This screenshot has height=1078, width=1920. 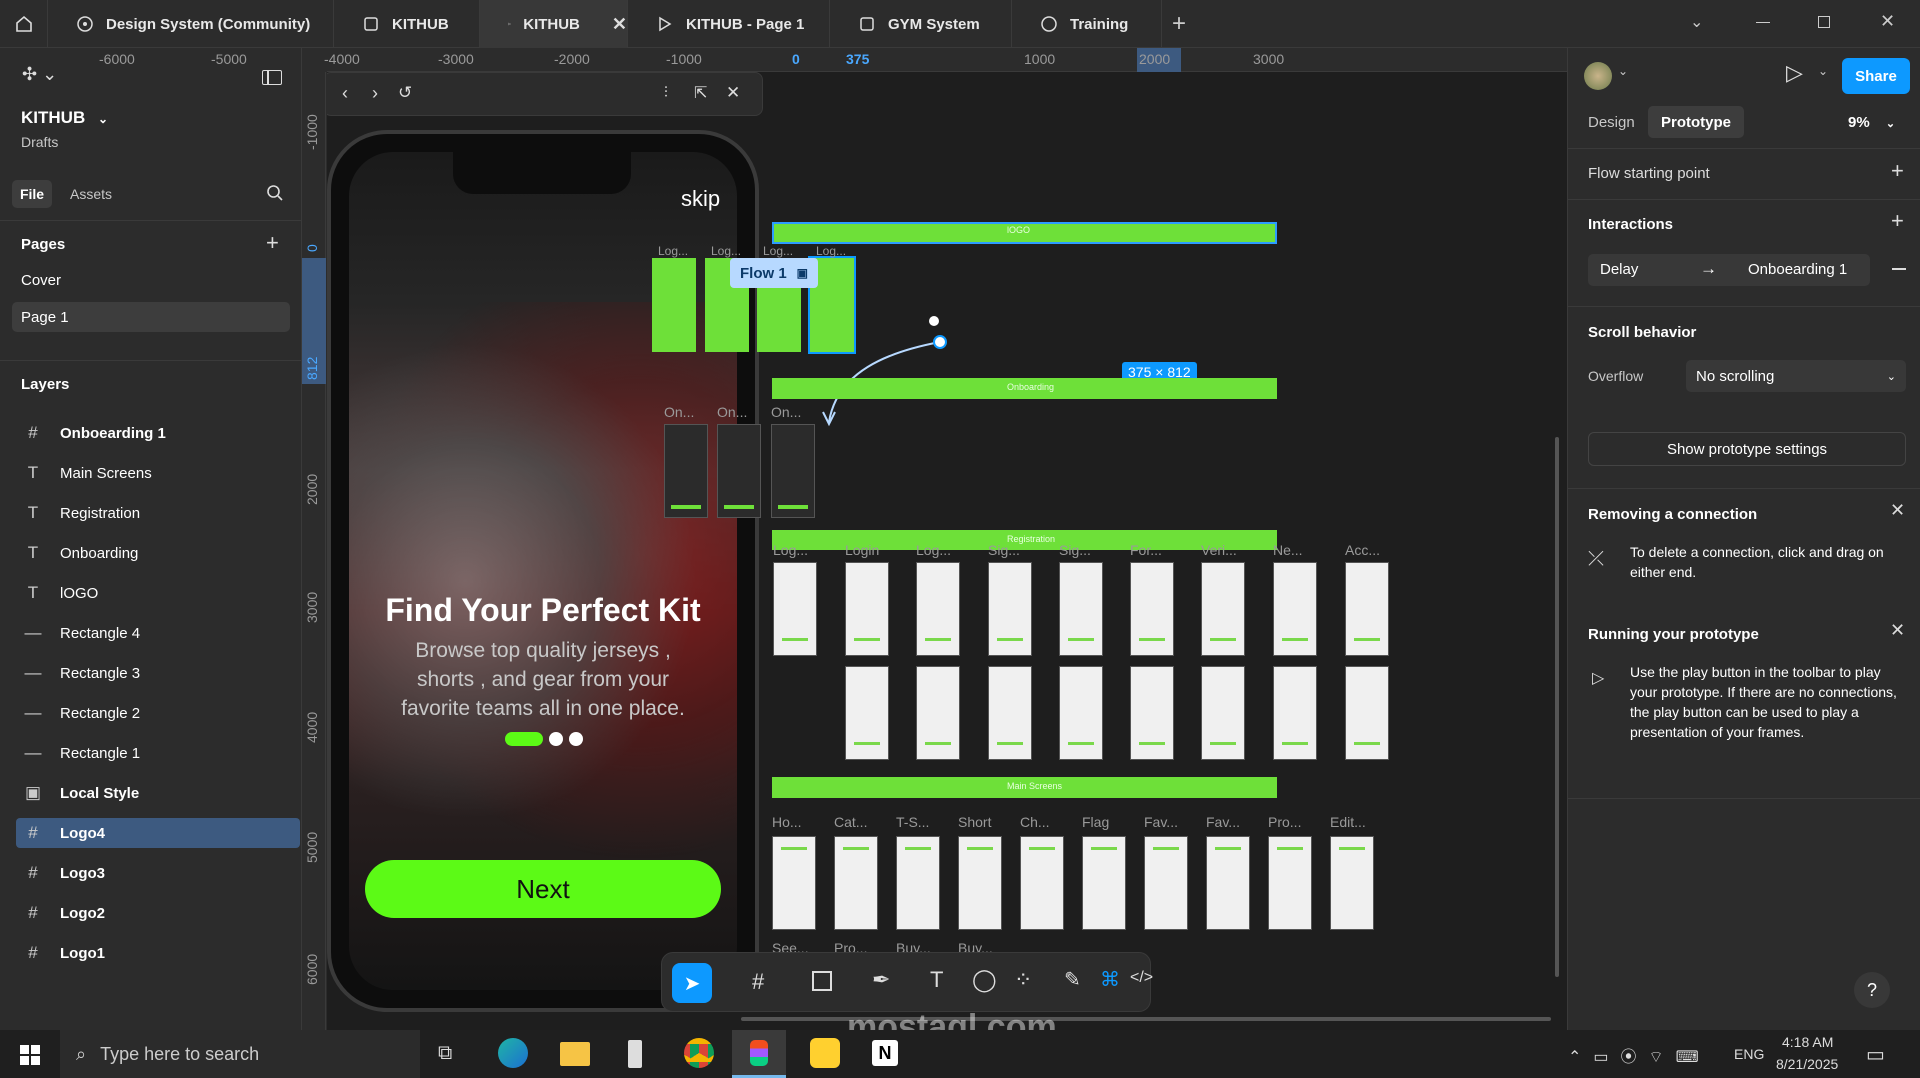 I want to click on share-button: Share, so click(x=1876, y=76).